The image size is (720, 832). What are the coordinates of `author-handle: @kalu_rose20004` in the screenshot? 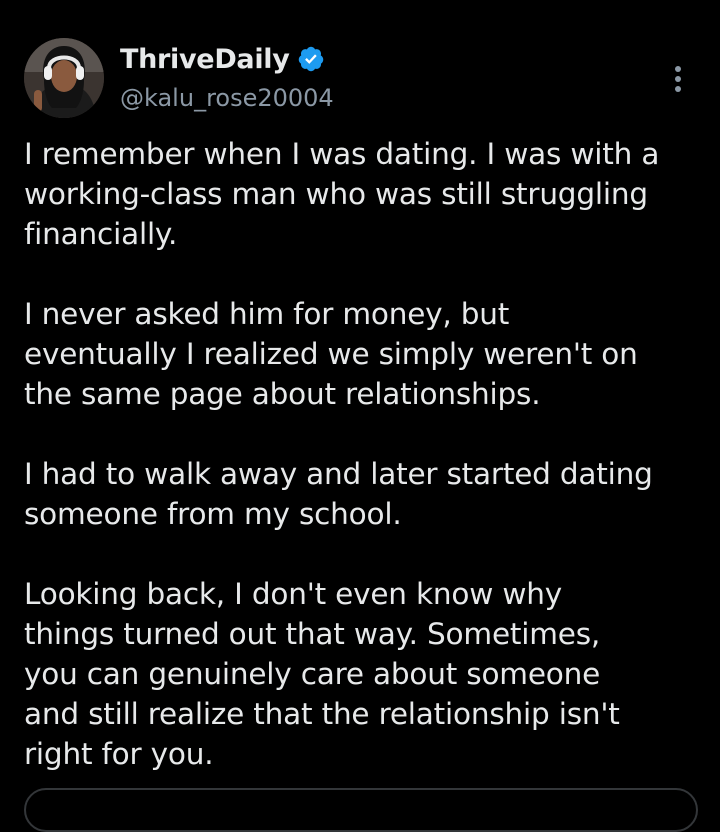 It's located at (227, 98).